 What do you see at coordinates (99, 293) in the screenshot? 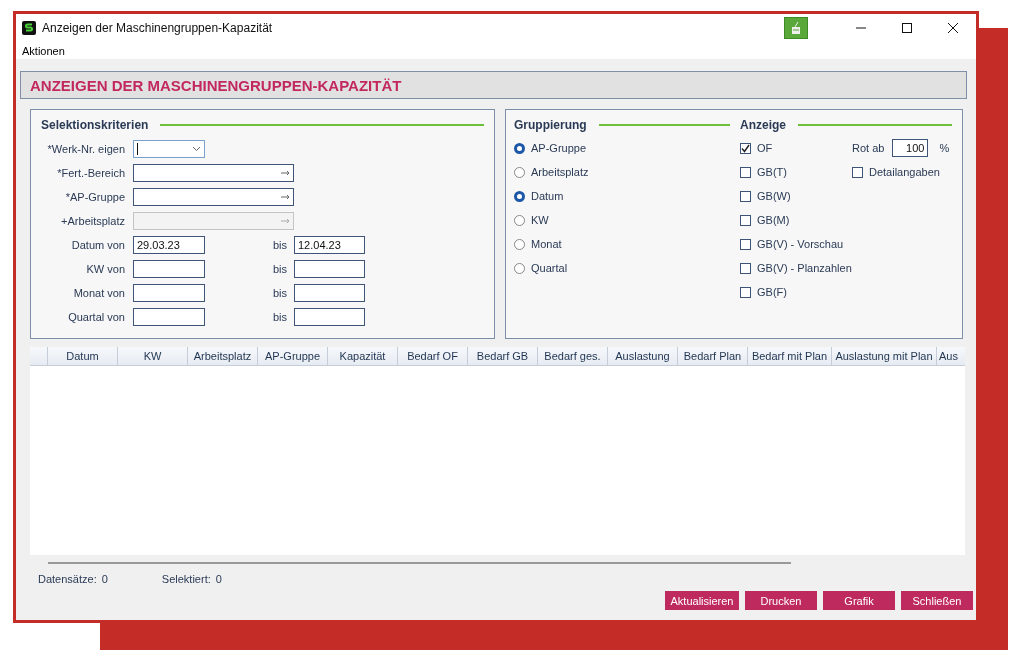
I see `field-label: Monat von` at bounding box center [99, 293].